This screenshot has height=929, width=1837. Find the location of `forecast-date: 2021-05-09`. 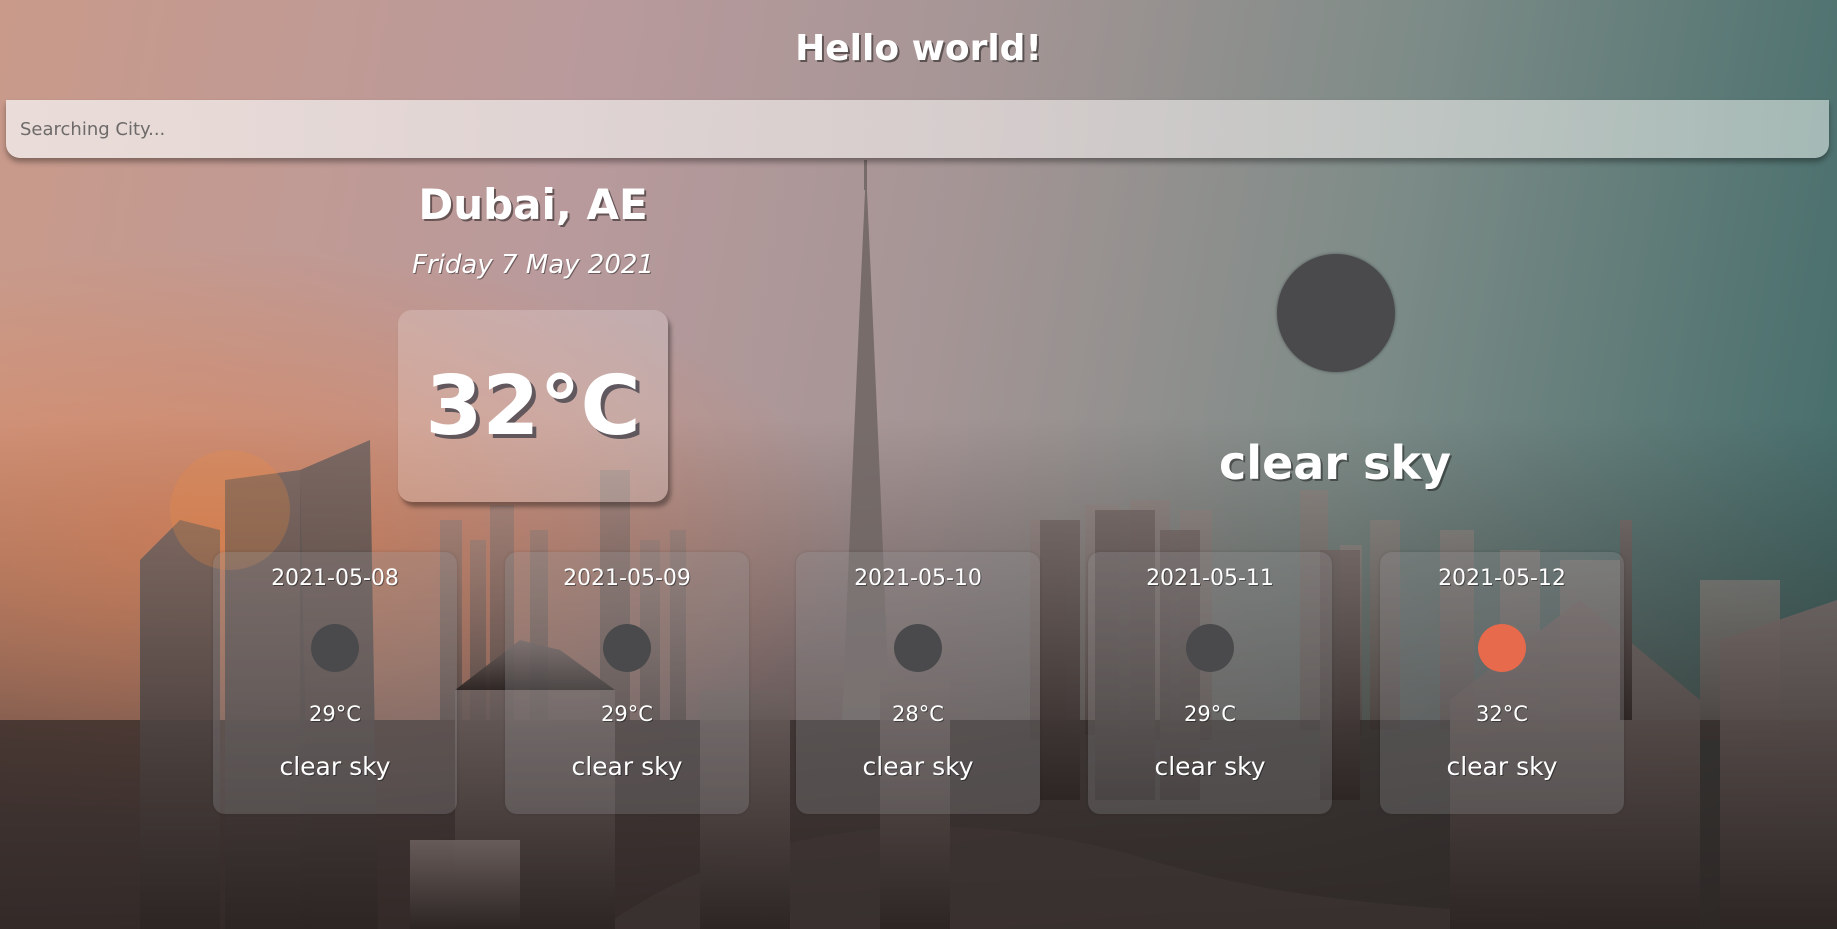

forecast-date: 2021-05-09 is located at coordinates (627, 578).